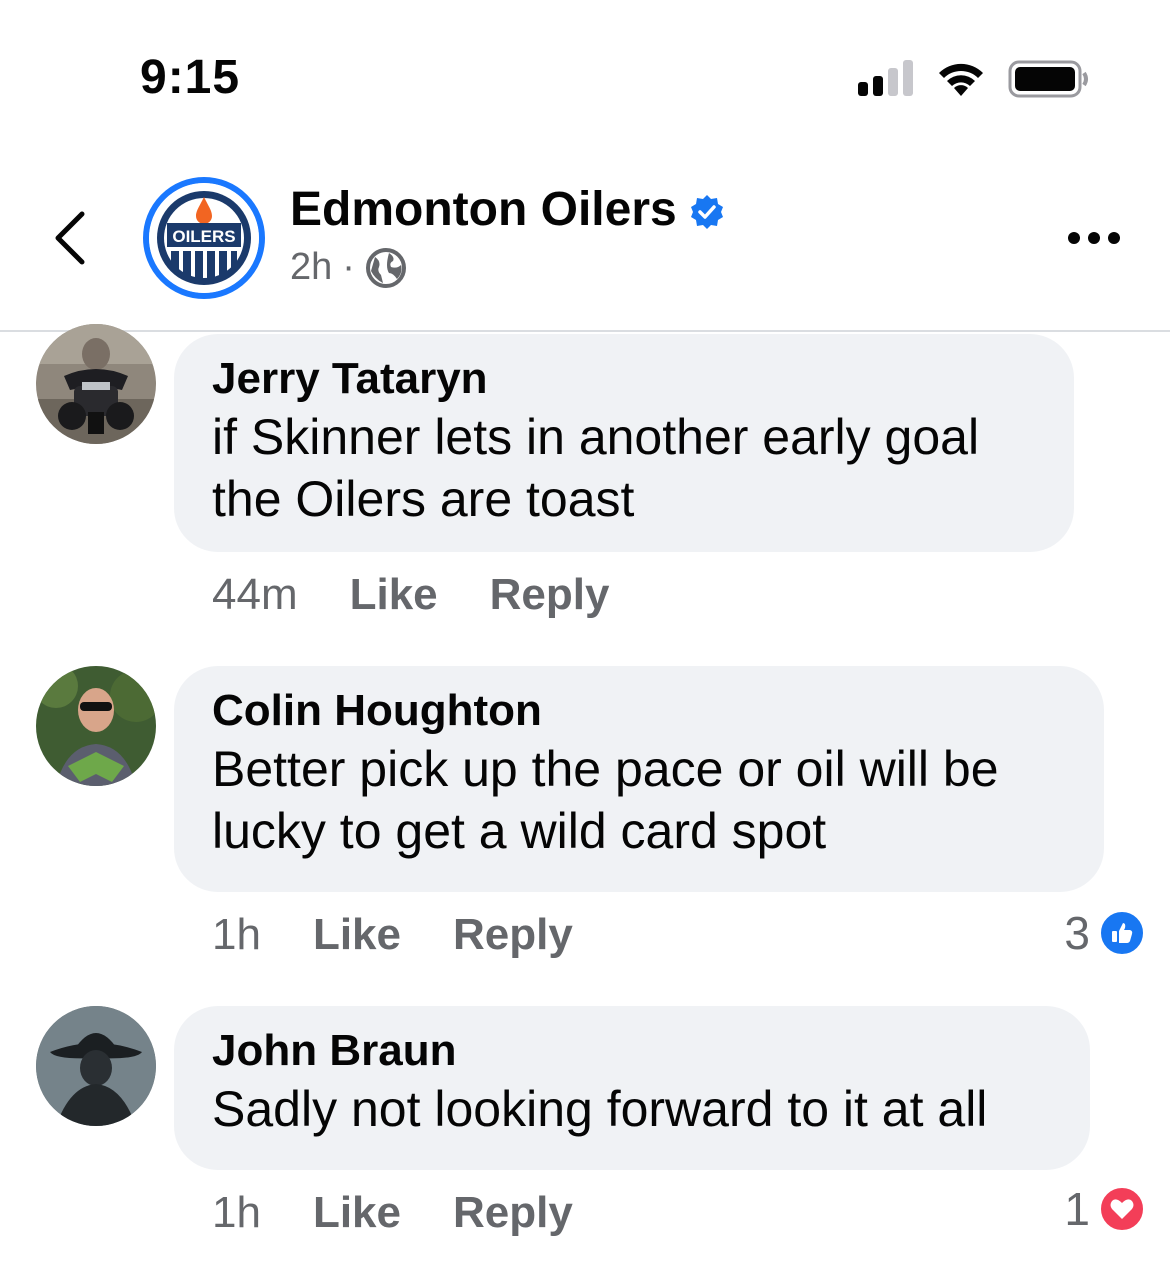 Image resolution: width=1170 pixels, height=1263 pixels. I want to click on post-time: 2h, so click(311, 267).